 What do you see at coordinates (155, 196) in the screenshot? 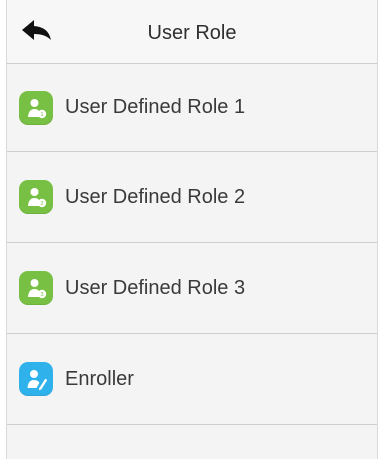
I see `role-label: User Defined Role 2` at bounding box center [155, 196].